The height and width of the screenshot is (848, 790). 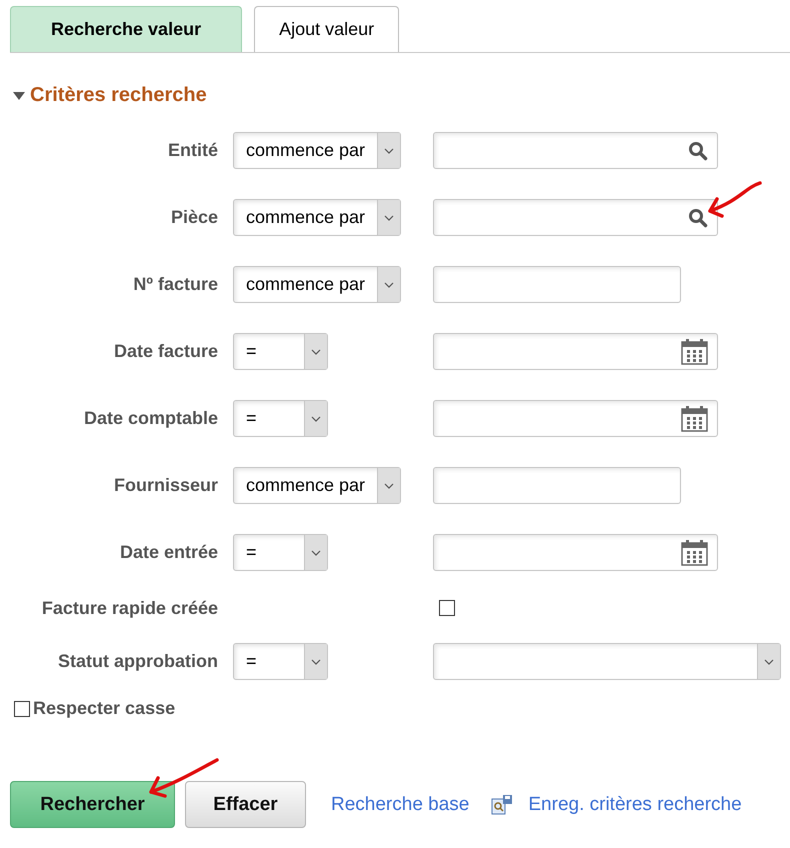 I want to click on search-button: Rechercher, so click(x=92, y=804).